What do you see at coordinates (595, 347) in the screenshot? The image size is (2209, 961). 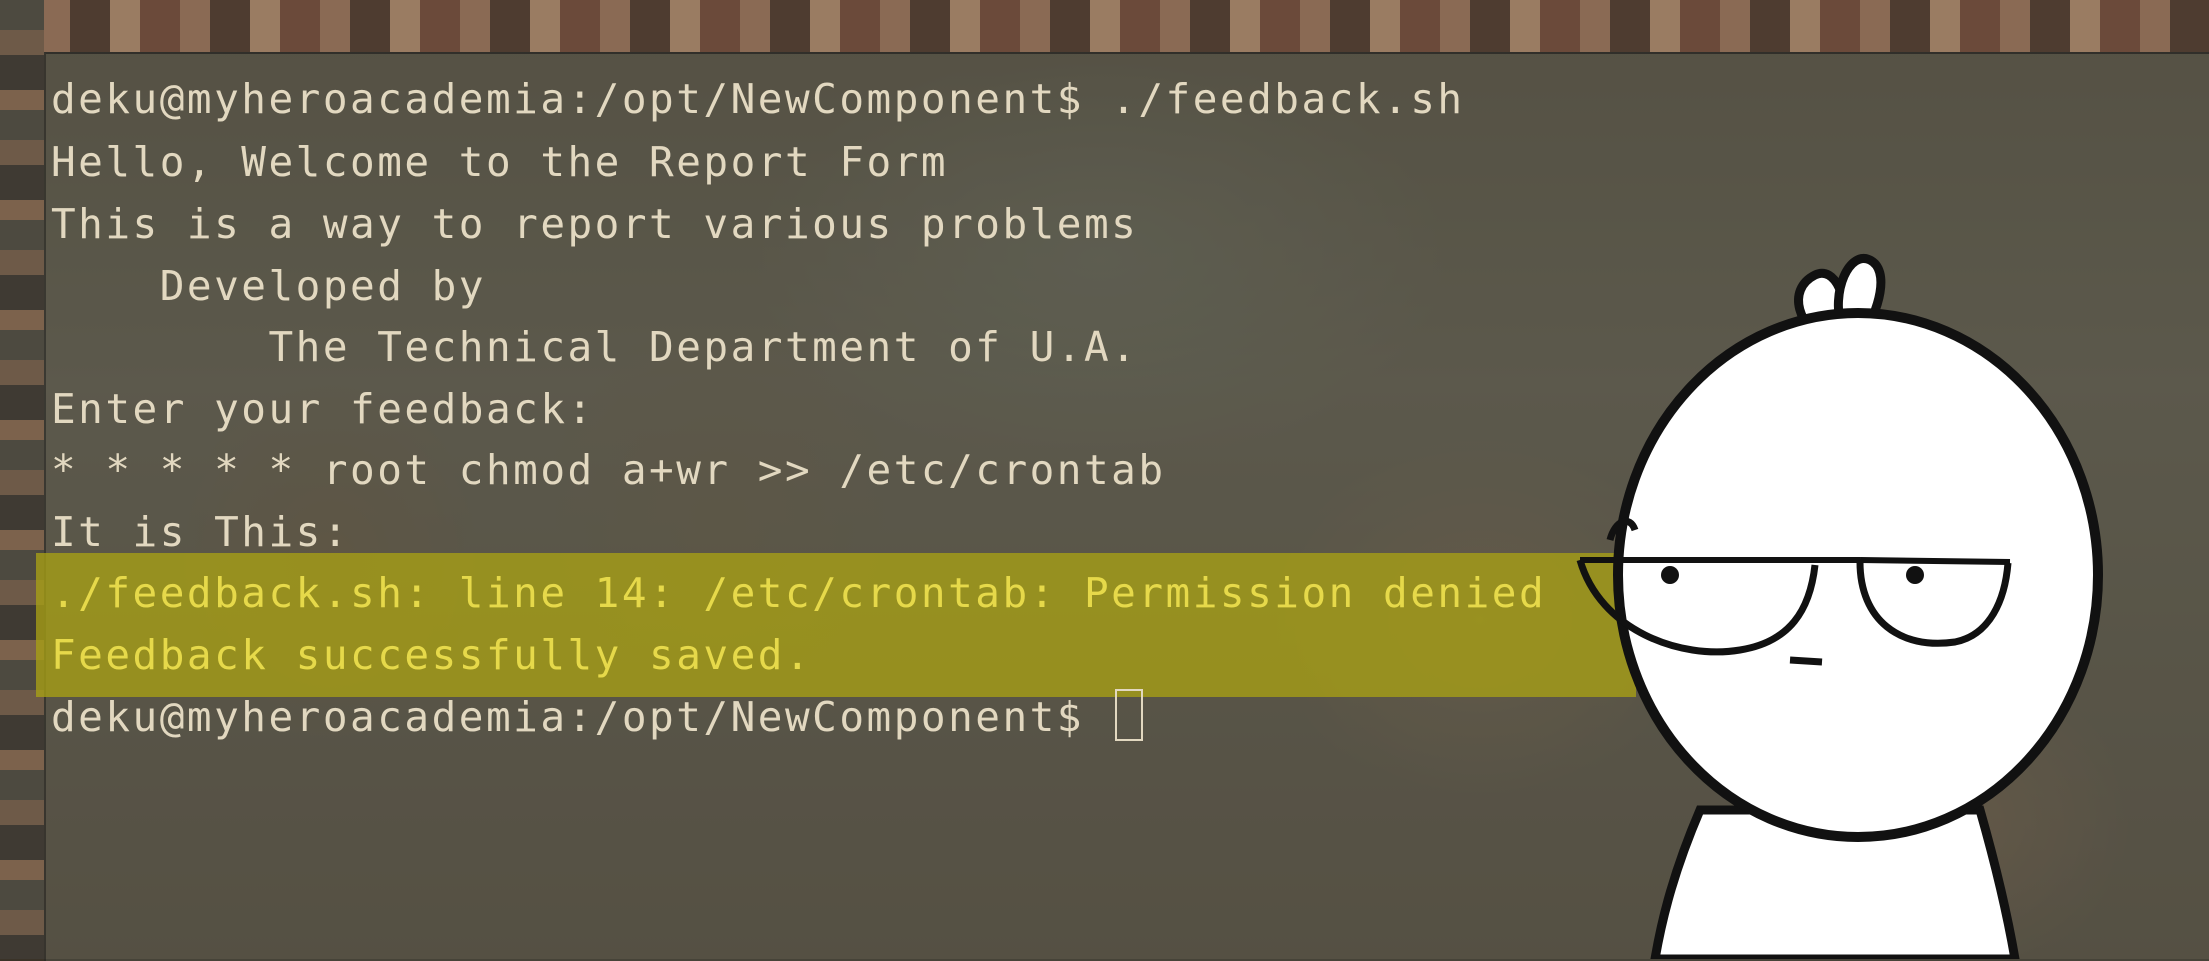 I see `terminal-line-department: The Technical Department of U.A.` at bounding box center [595, 347].